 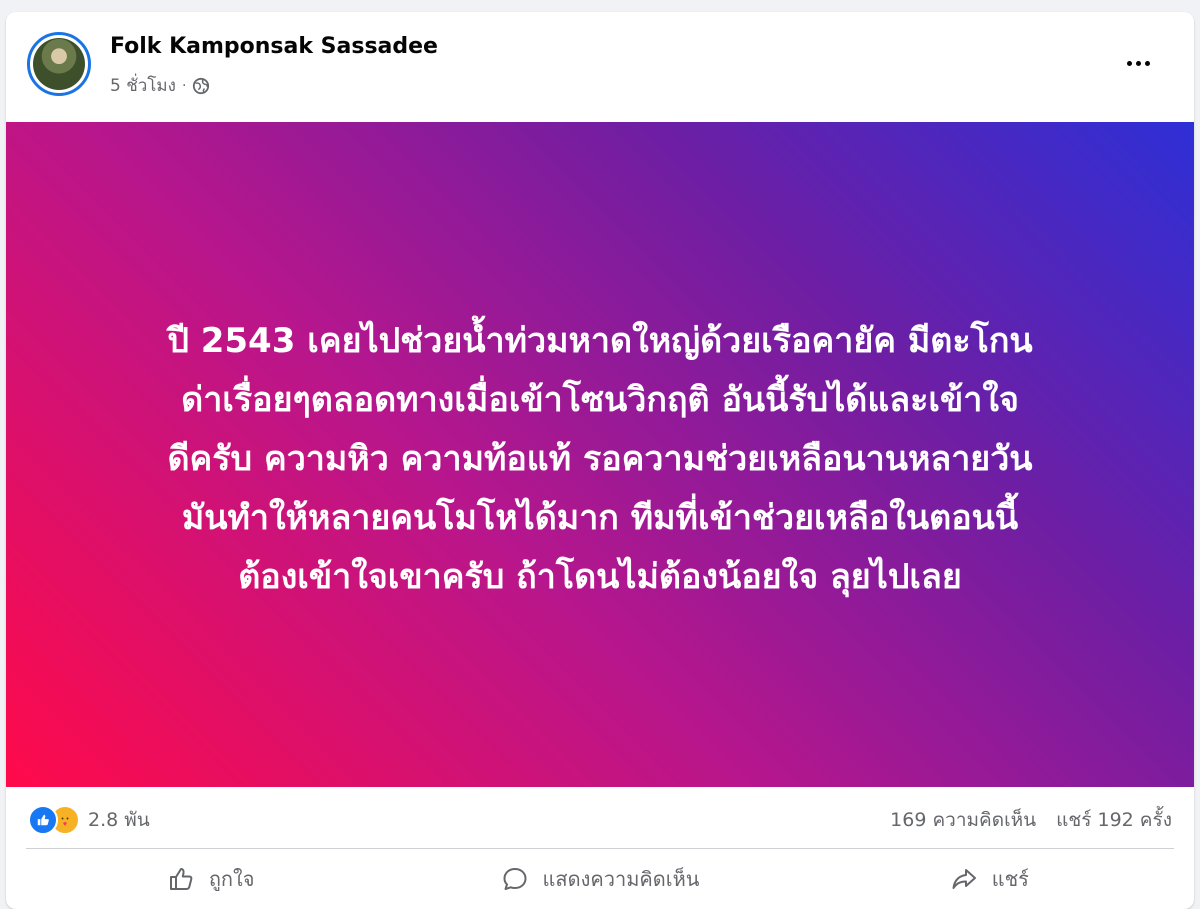 What do you see at coordinates (231, 879) in the screenshot?
I see `like-label: ถูกใจ` at bounding box center [231, 879].